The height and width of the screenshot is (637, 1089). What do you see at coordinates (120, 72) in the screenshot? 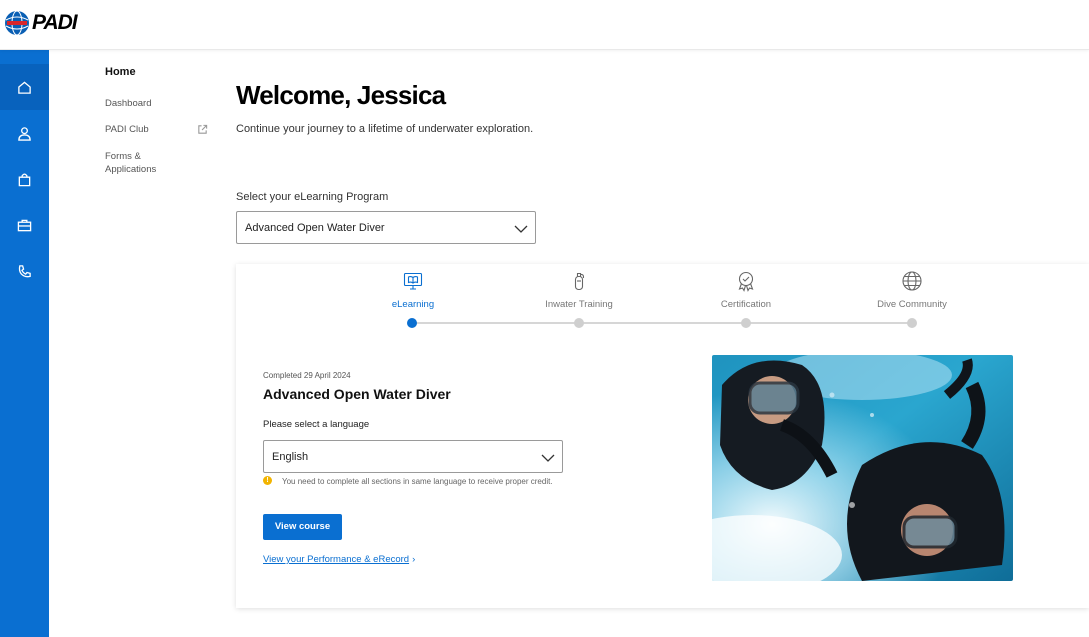
I see `subnav-home: Home` at bounding box center [120, 72].